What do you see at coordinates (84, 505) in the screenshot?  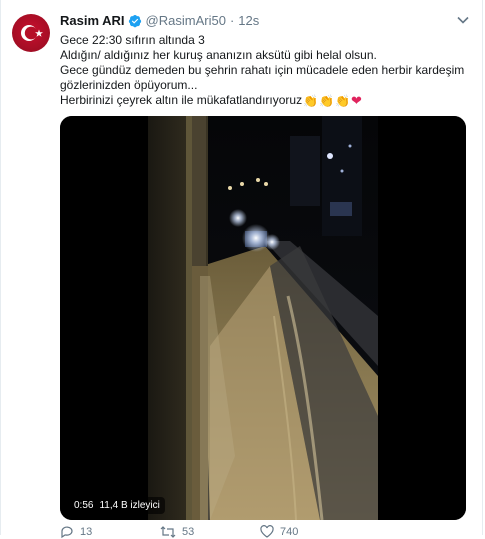 I see `video-duration: 0:56` at bounding box center [84, 505].